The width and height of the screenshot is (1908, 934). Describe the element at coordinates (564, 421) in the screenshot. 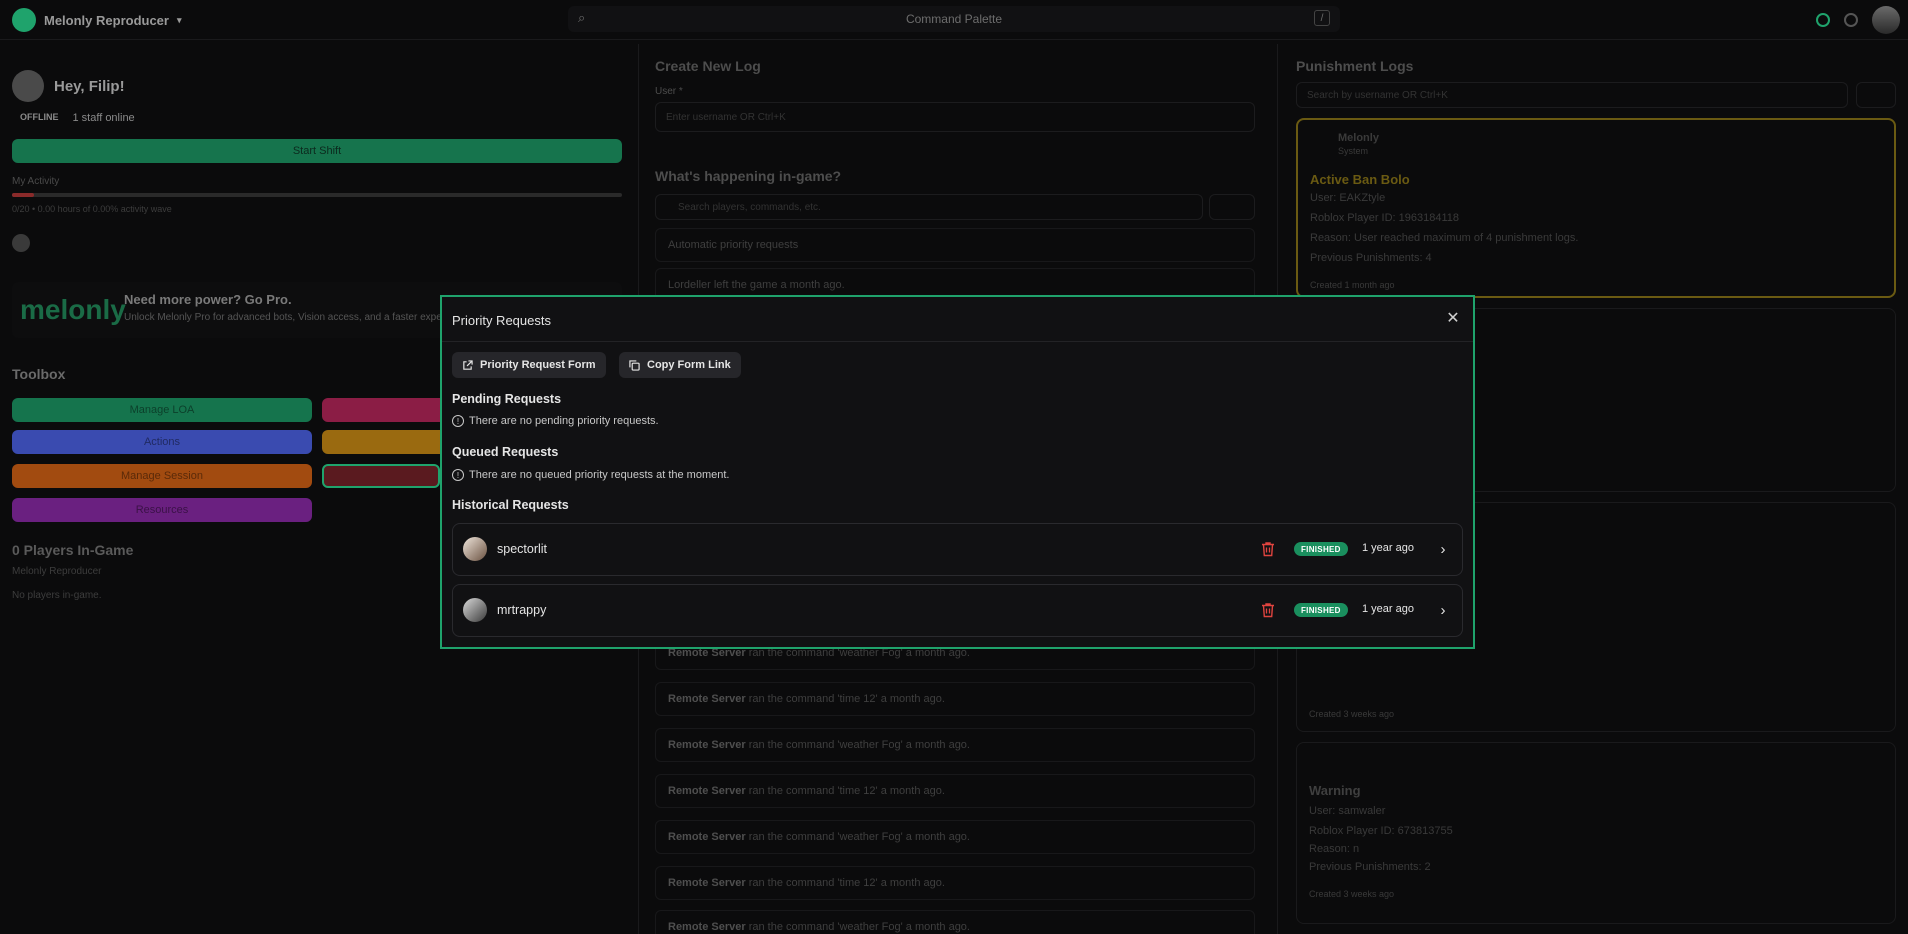

I see `pending-empty-text: There are no pending priority requests.` at that location.